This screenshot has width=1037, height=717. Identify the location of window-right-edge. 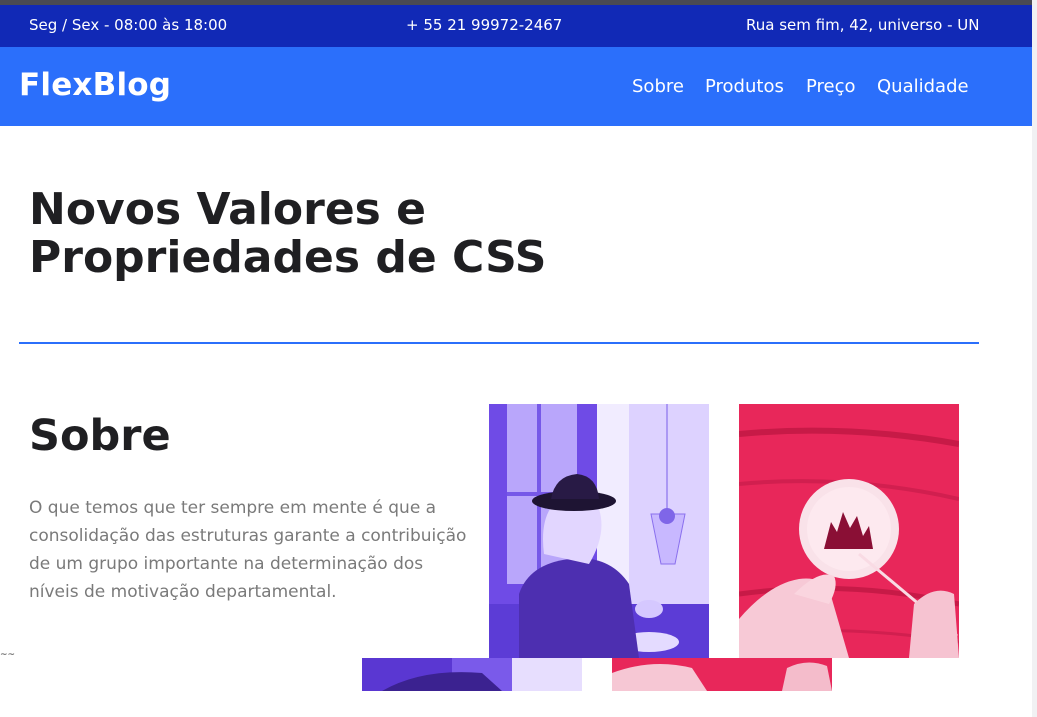
(1034, 358).